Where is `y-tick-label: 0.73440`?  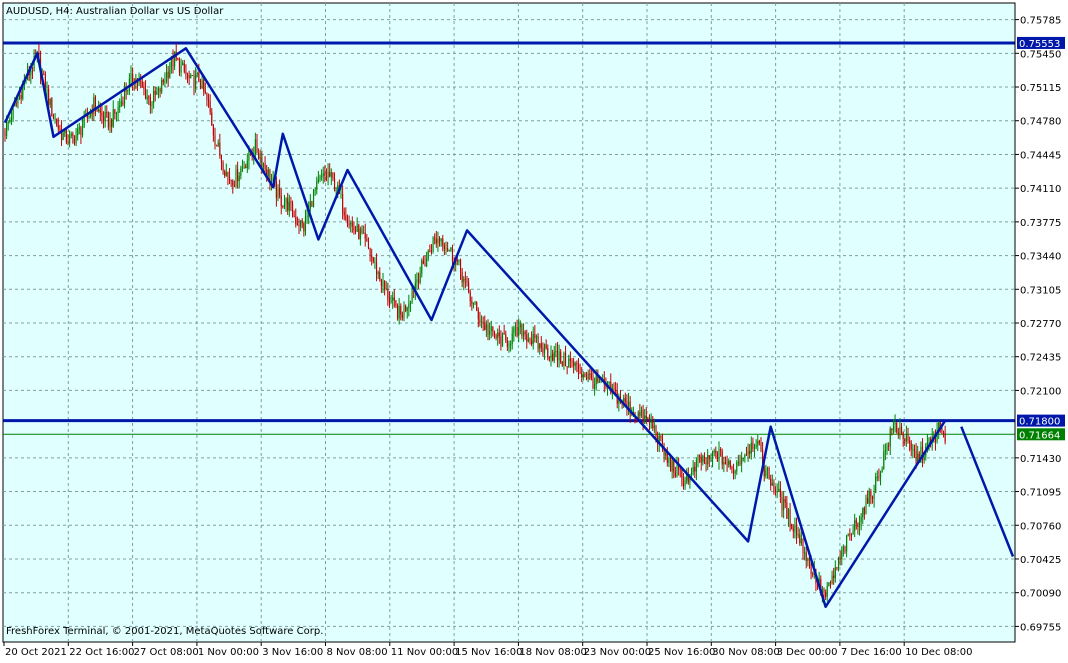 y-tick-label: 0.73440 is located at coordinates (1040, 257).